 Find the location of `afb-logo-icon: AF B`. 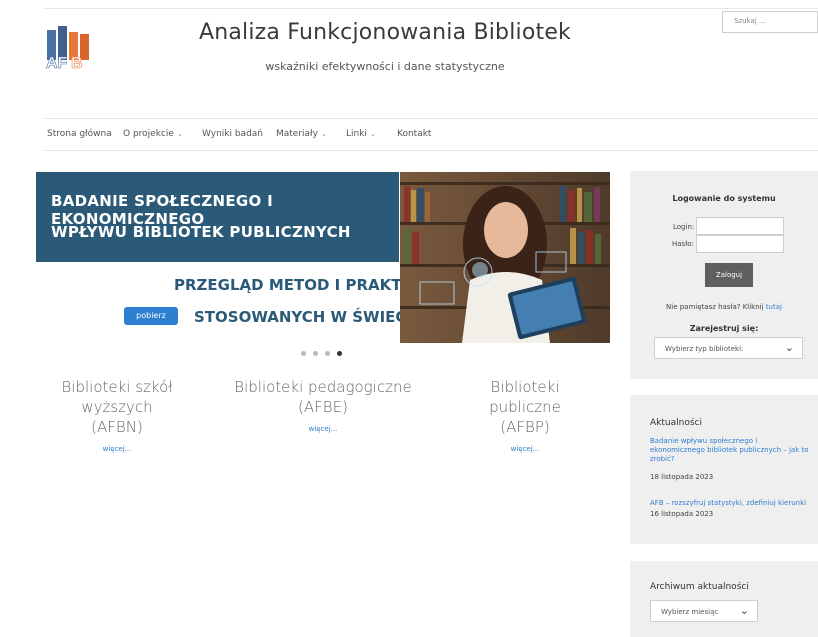

afb-logo-icon: AF B is located at coordinates (67, 49).